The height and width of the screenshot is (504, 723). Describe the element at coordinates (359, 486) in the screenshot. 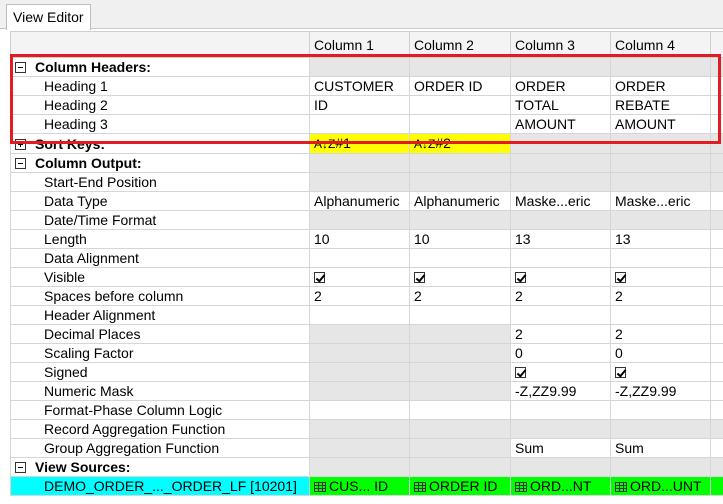

I see `source-field-cell: CUS... ID` at that location.